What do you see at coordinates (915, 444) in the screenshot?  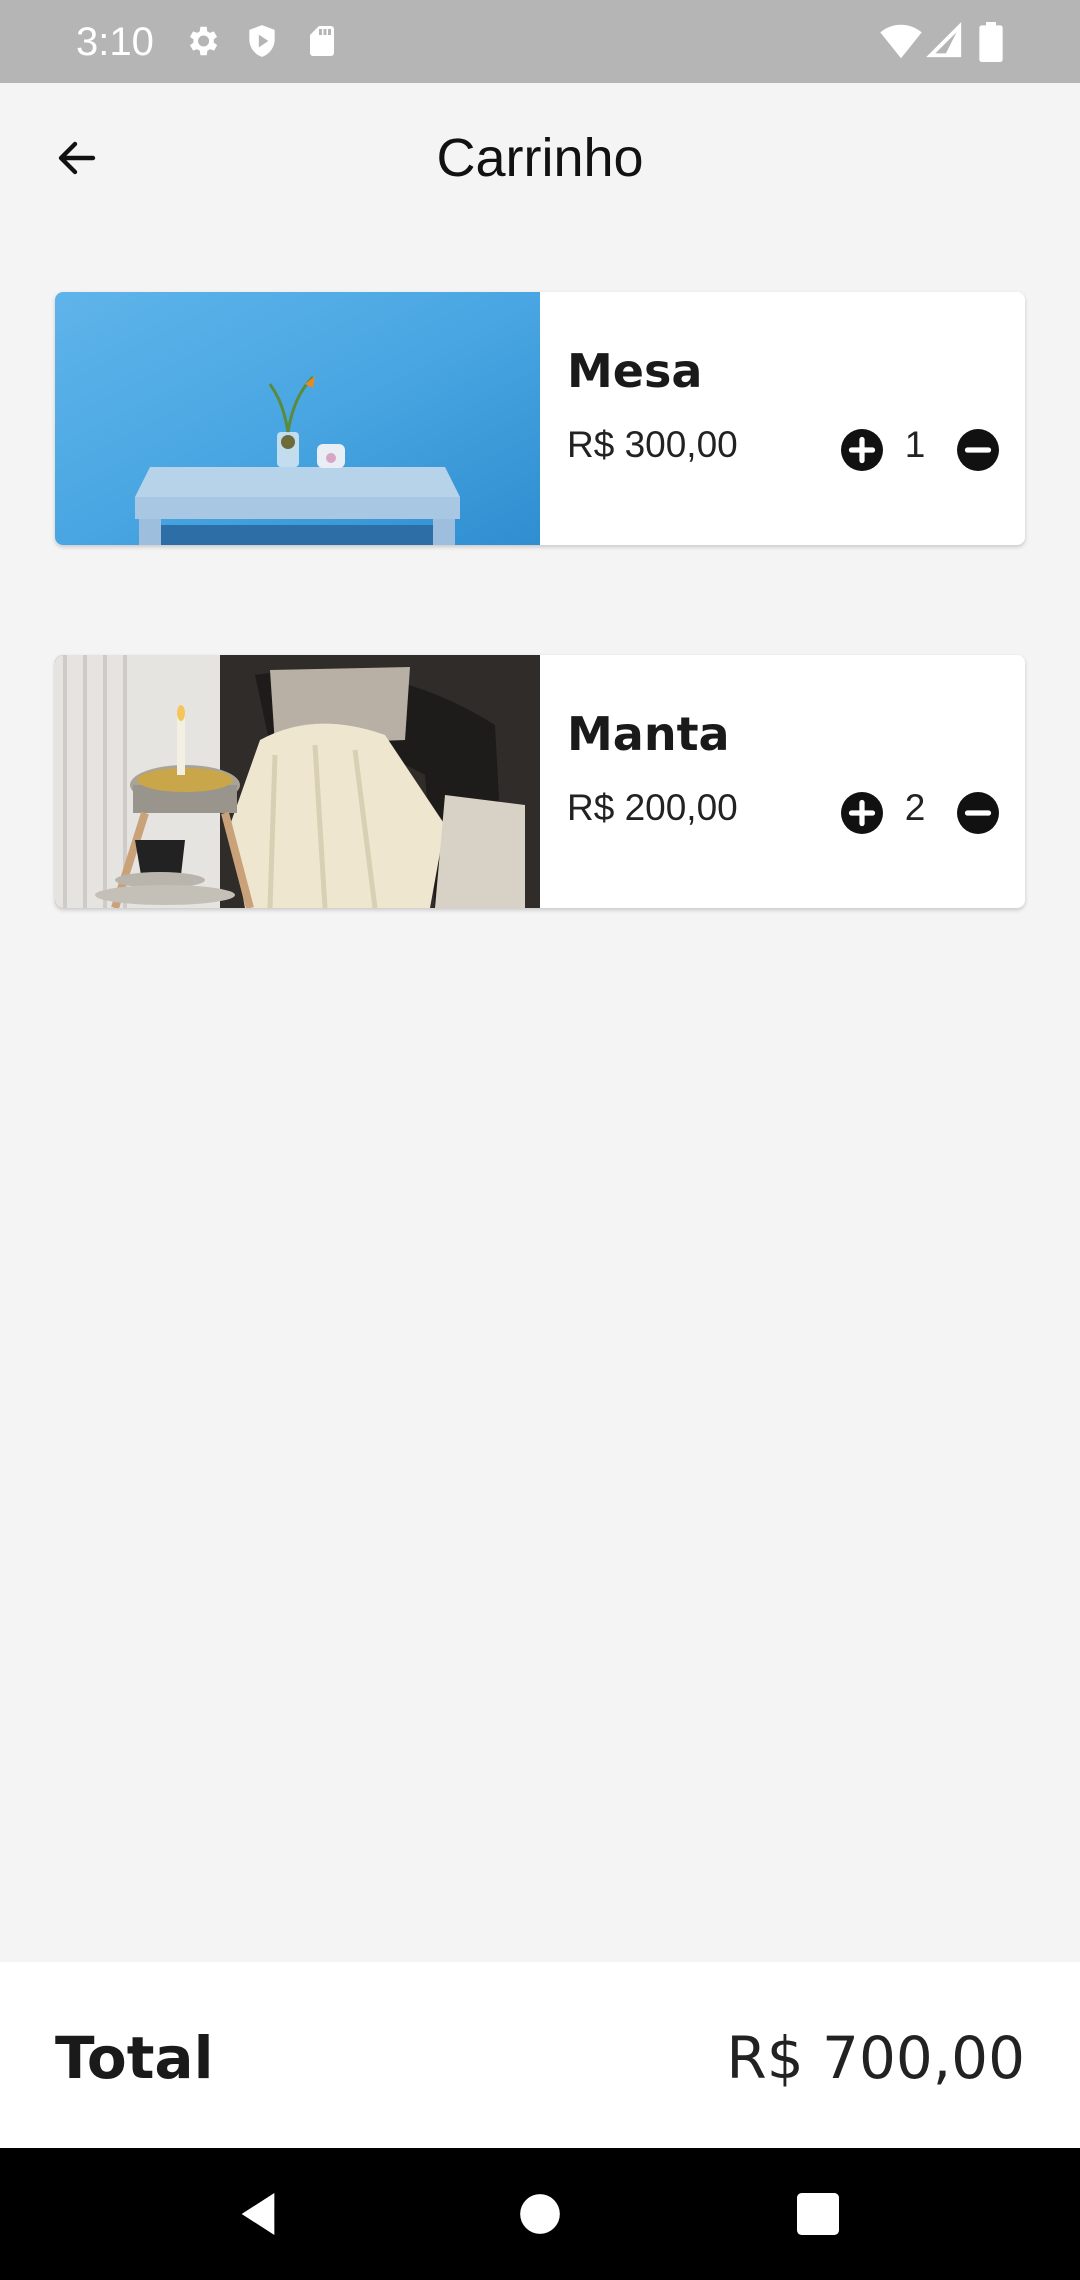 I see `item-quantity: 1` at bounding box center [915, 444].